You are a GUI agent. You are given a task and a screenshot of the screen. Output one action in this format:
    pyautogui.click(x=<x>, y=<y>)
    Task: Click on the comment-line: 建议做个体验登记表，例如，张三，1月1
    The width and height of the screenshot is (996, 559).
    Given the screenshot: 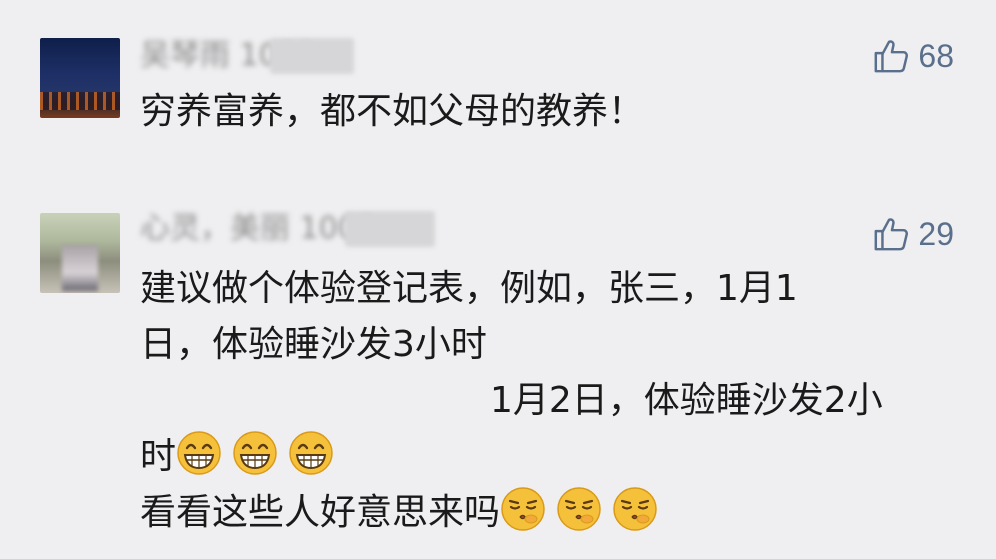 What is the action you would take?
    pyautogui.click(x=469, y=288)
    